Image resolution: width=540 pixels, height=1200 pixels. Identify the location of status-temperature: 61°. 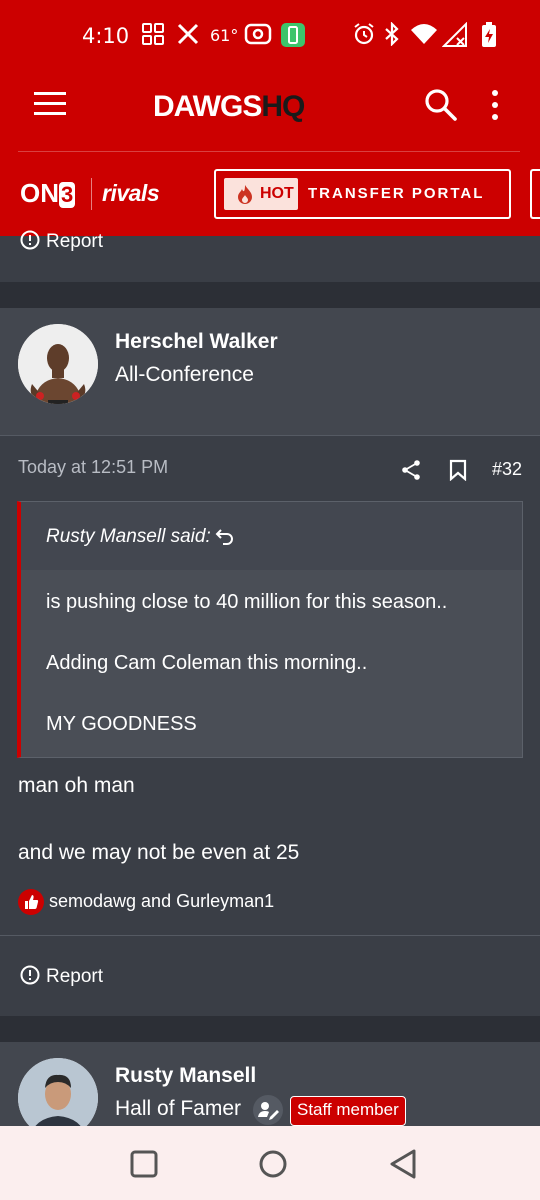
(224, 35).